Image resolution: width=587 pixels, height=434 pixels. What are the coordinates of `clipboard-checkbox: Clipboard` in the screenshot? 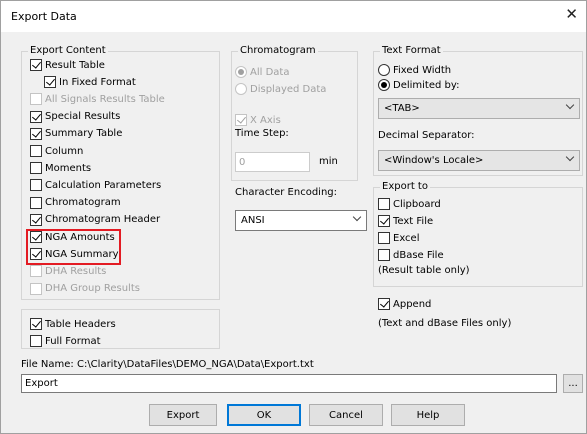 It's located at (409, 204).